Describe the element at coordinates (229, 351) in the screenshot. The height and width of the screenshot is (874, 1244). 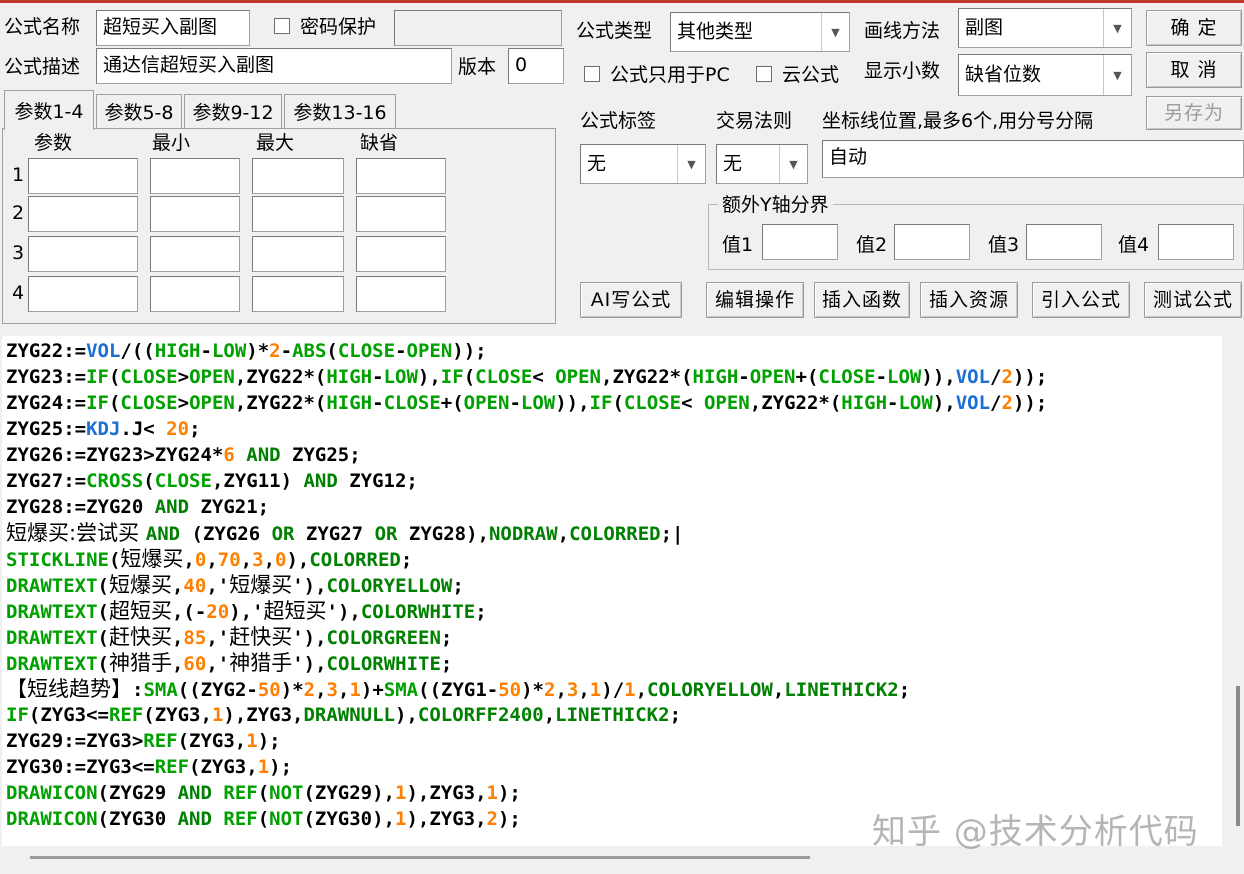
I see `code-token: LOW` at that location.